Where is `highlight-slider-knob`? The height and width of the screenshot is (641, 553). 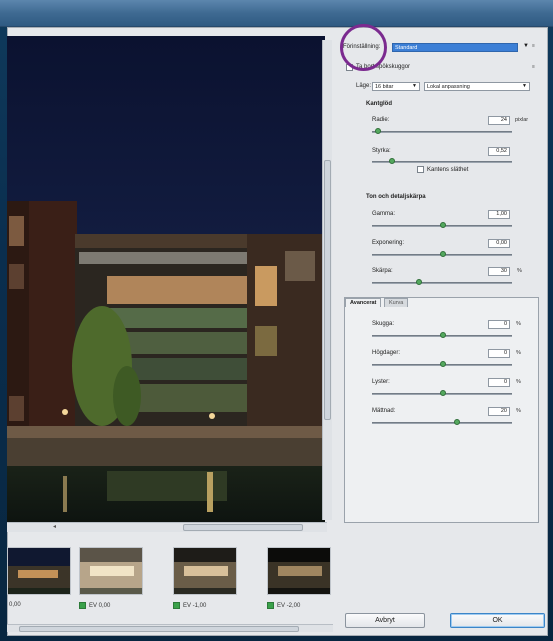
highlight-slider-knob is located at coordinates (443, 364).